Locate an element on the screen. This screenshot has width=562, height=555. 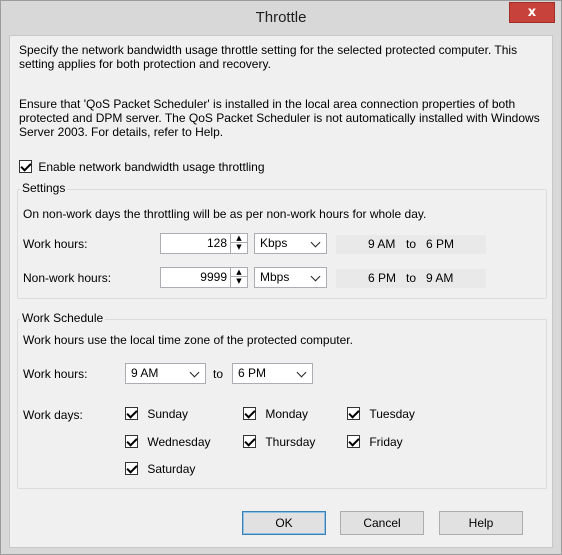
work-hours-rate-value: 128 is located at coordinates (216, 243).